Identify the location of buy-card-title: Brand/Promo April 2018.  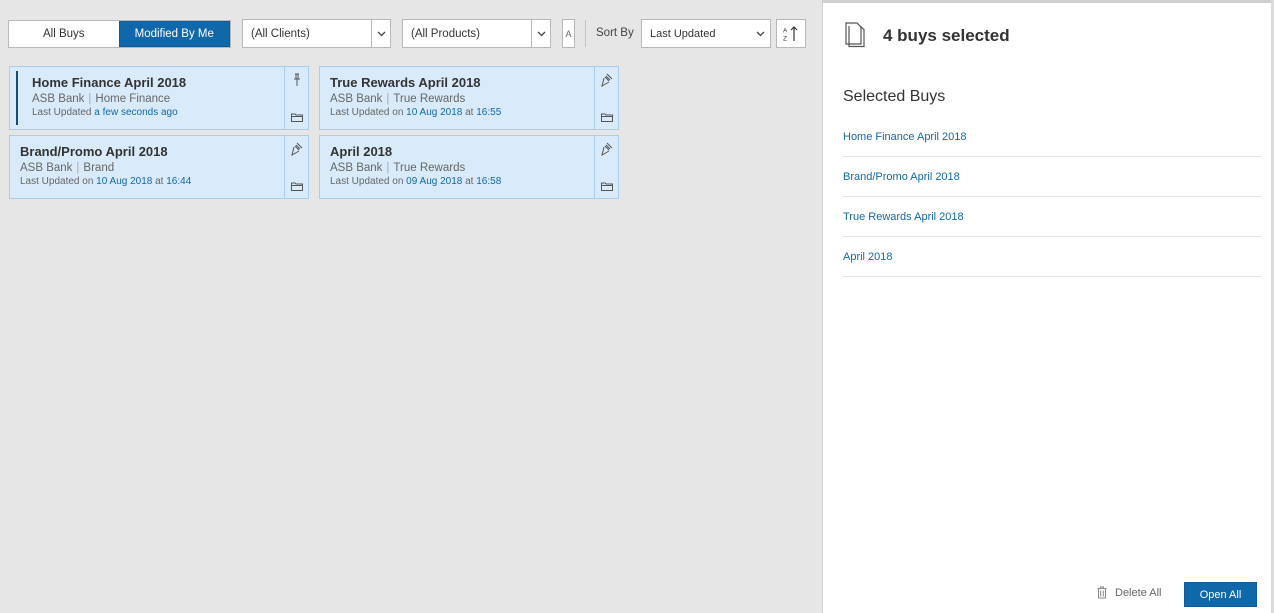
(94, 151).